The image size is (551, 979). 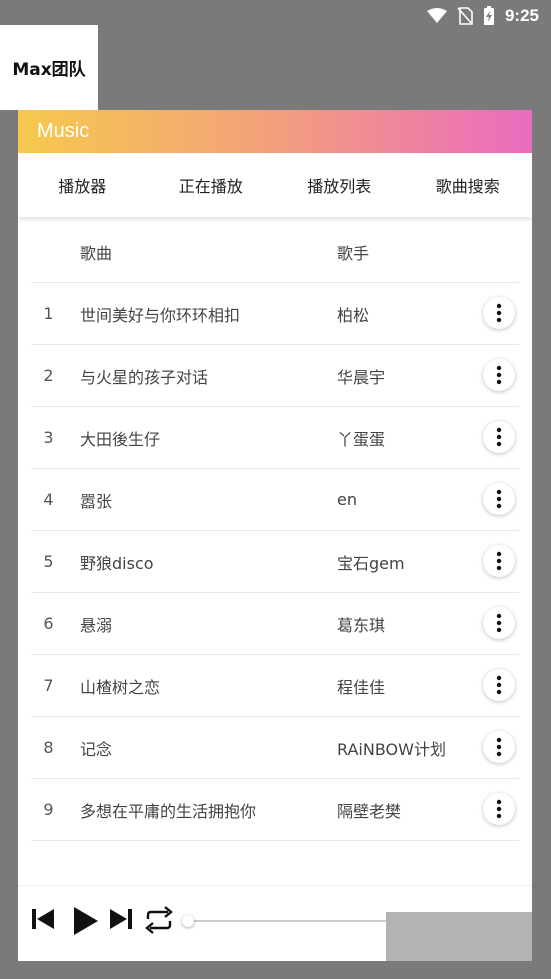 I want to click on table-row: 2 与火星的孩子对话 华晨宇, so click(x=275, y=376).